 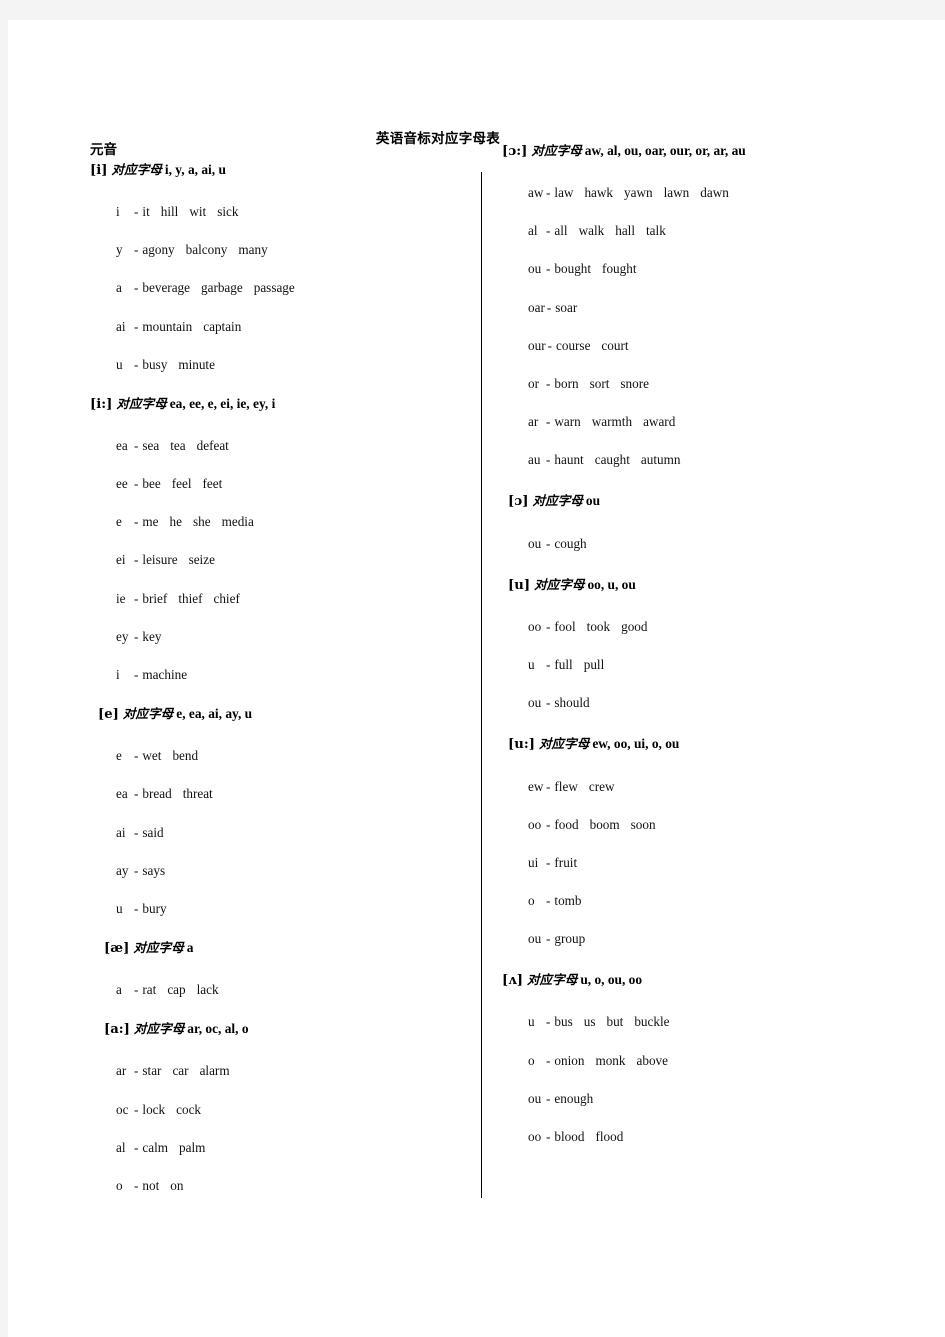 I want to click on row-letter: oar, so click(x=536, y=307).